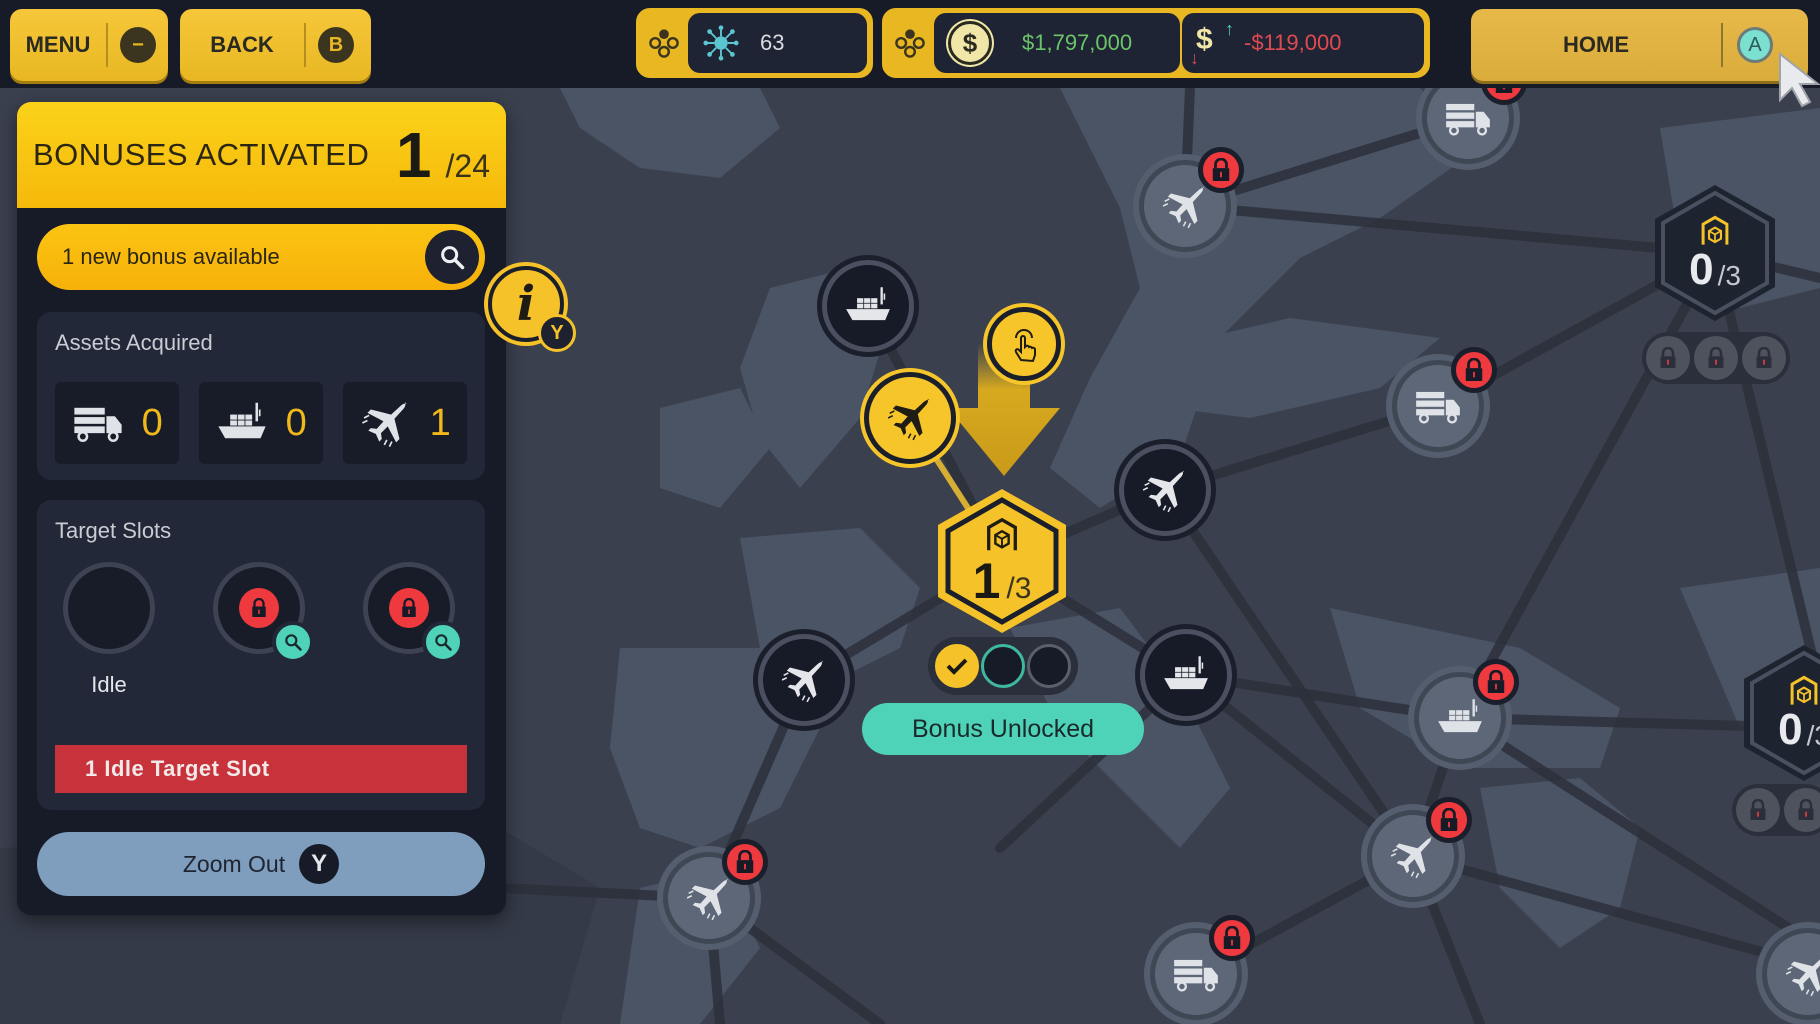 The width and height of the screenshot is (1820, 1024). I want to click on finance-stat: $ $1,797,000 $ ↑ ↓ -$119,000, so click(1156, 43).